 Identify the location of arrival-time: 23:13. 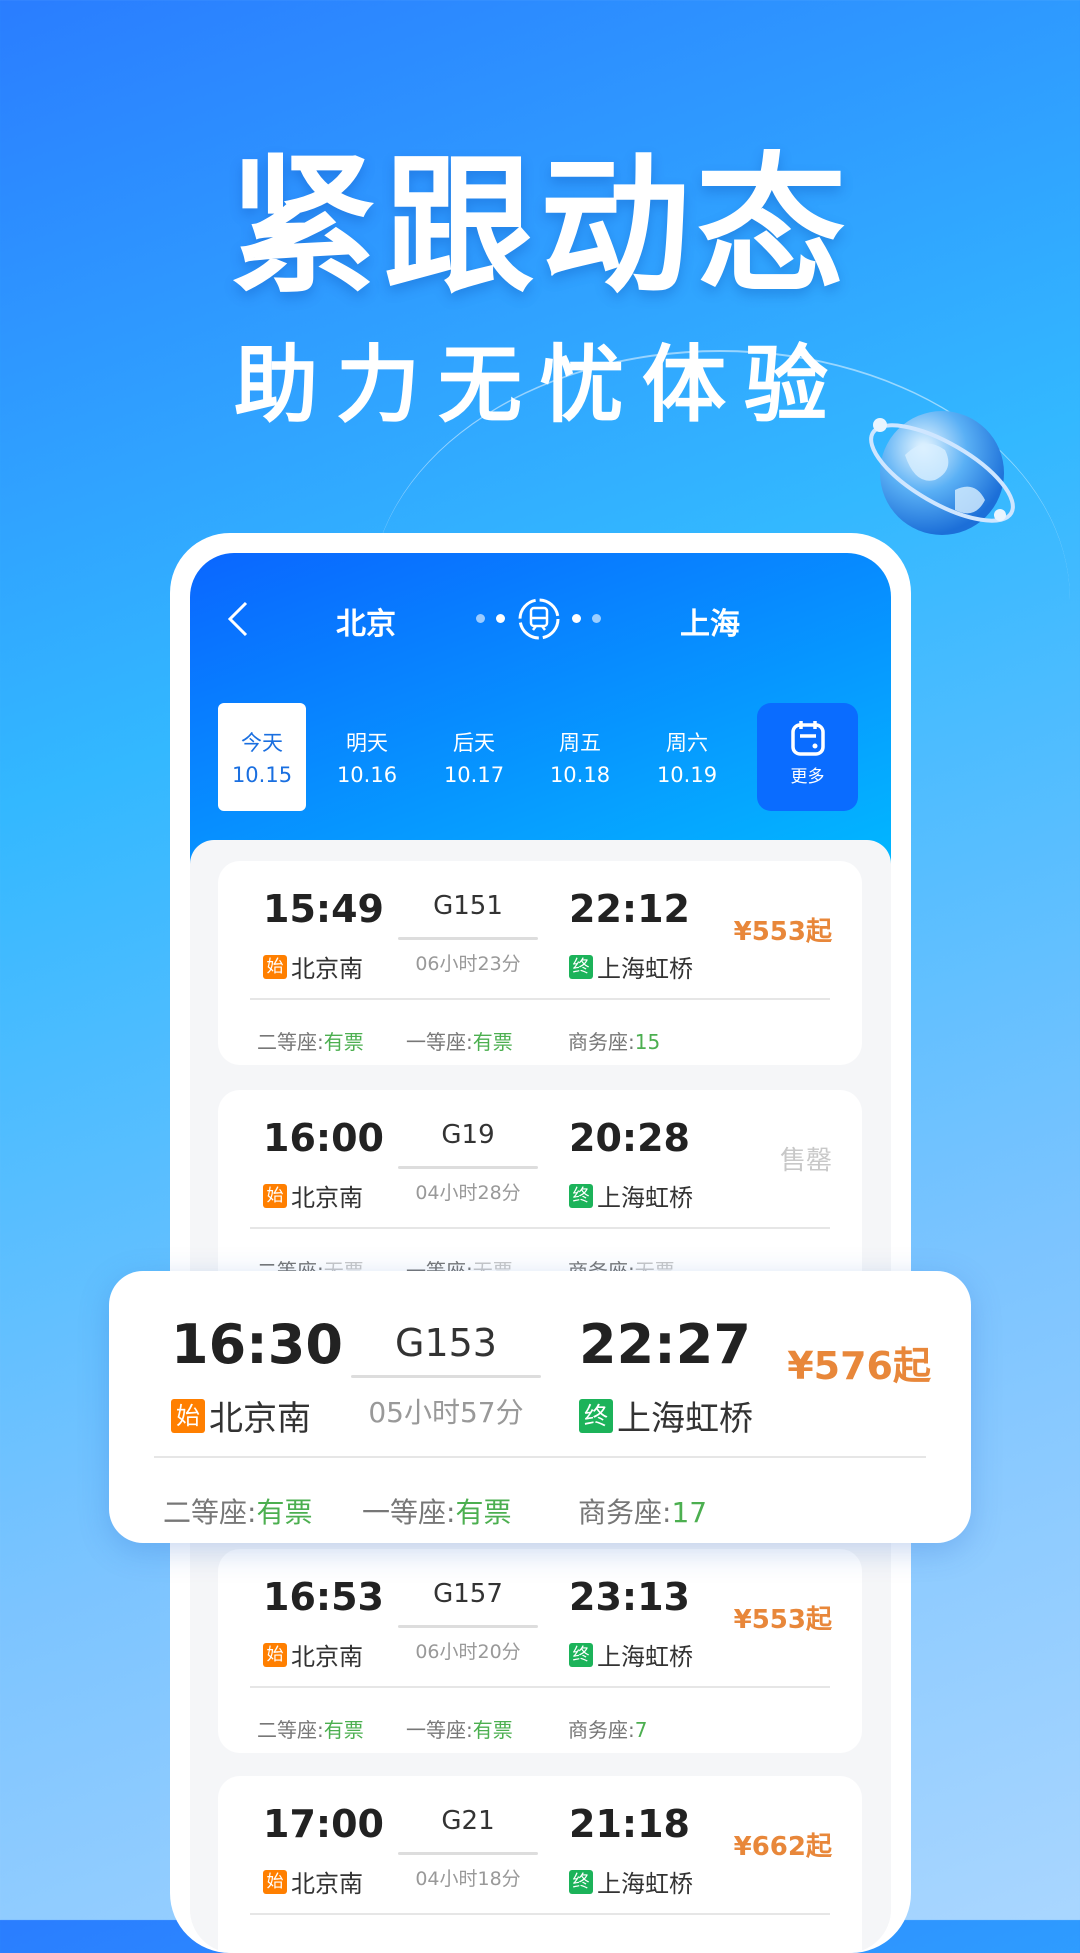
(629, 1597).